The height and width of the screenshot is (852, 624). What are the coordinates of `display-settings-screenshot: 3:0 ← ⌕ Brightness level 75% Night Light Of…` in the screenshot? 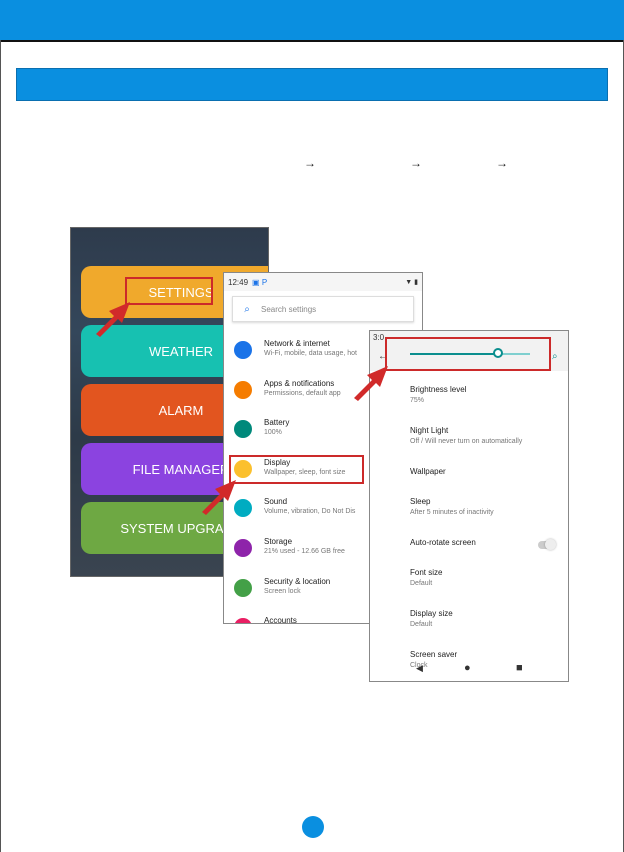 It's located at (469, 506).